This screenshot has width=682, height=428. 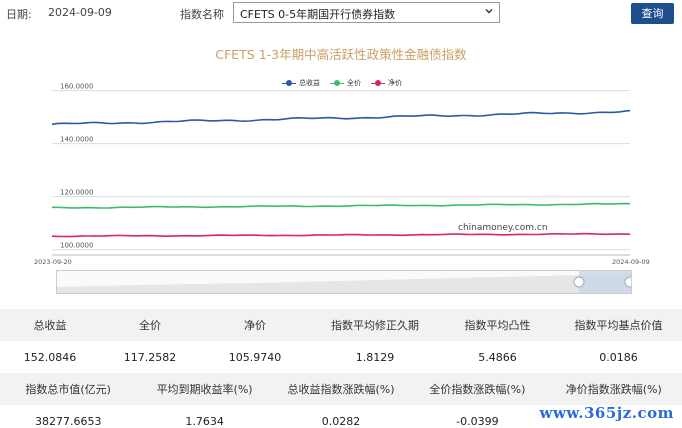 What do you see at coordinates (630, 282) in the screenshot?
I see `navigator-handle-right` at bounding box center [630, 282].